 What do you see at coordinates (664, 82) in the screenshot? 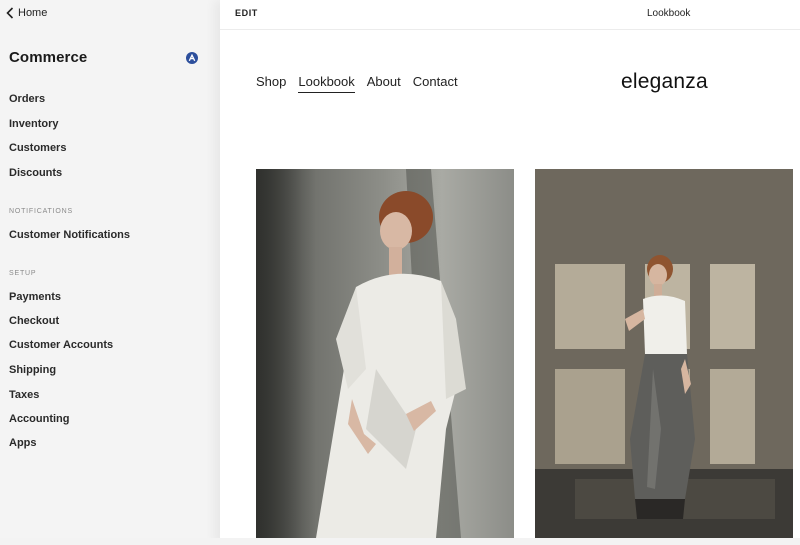
I see `site-logo: eleganza` at bounding box center [664, 82].